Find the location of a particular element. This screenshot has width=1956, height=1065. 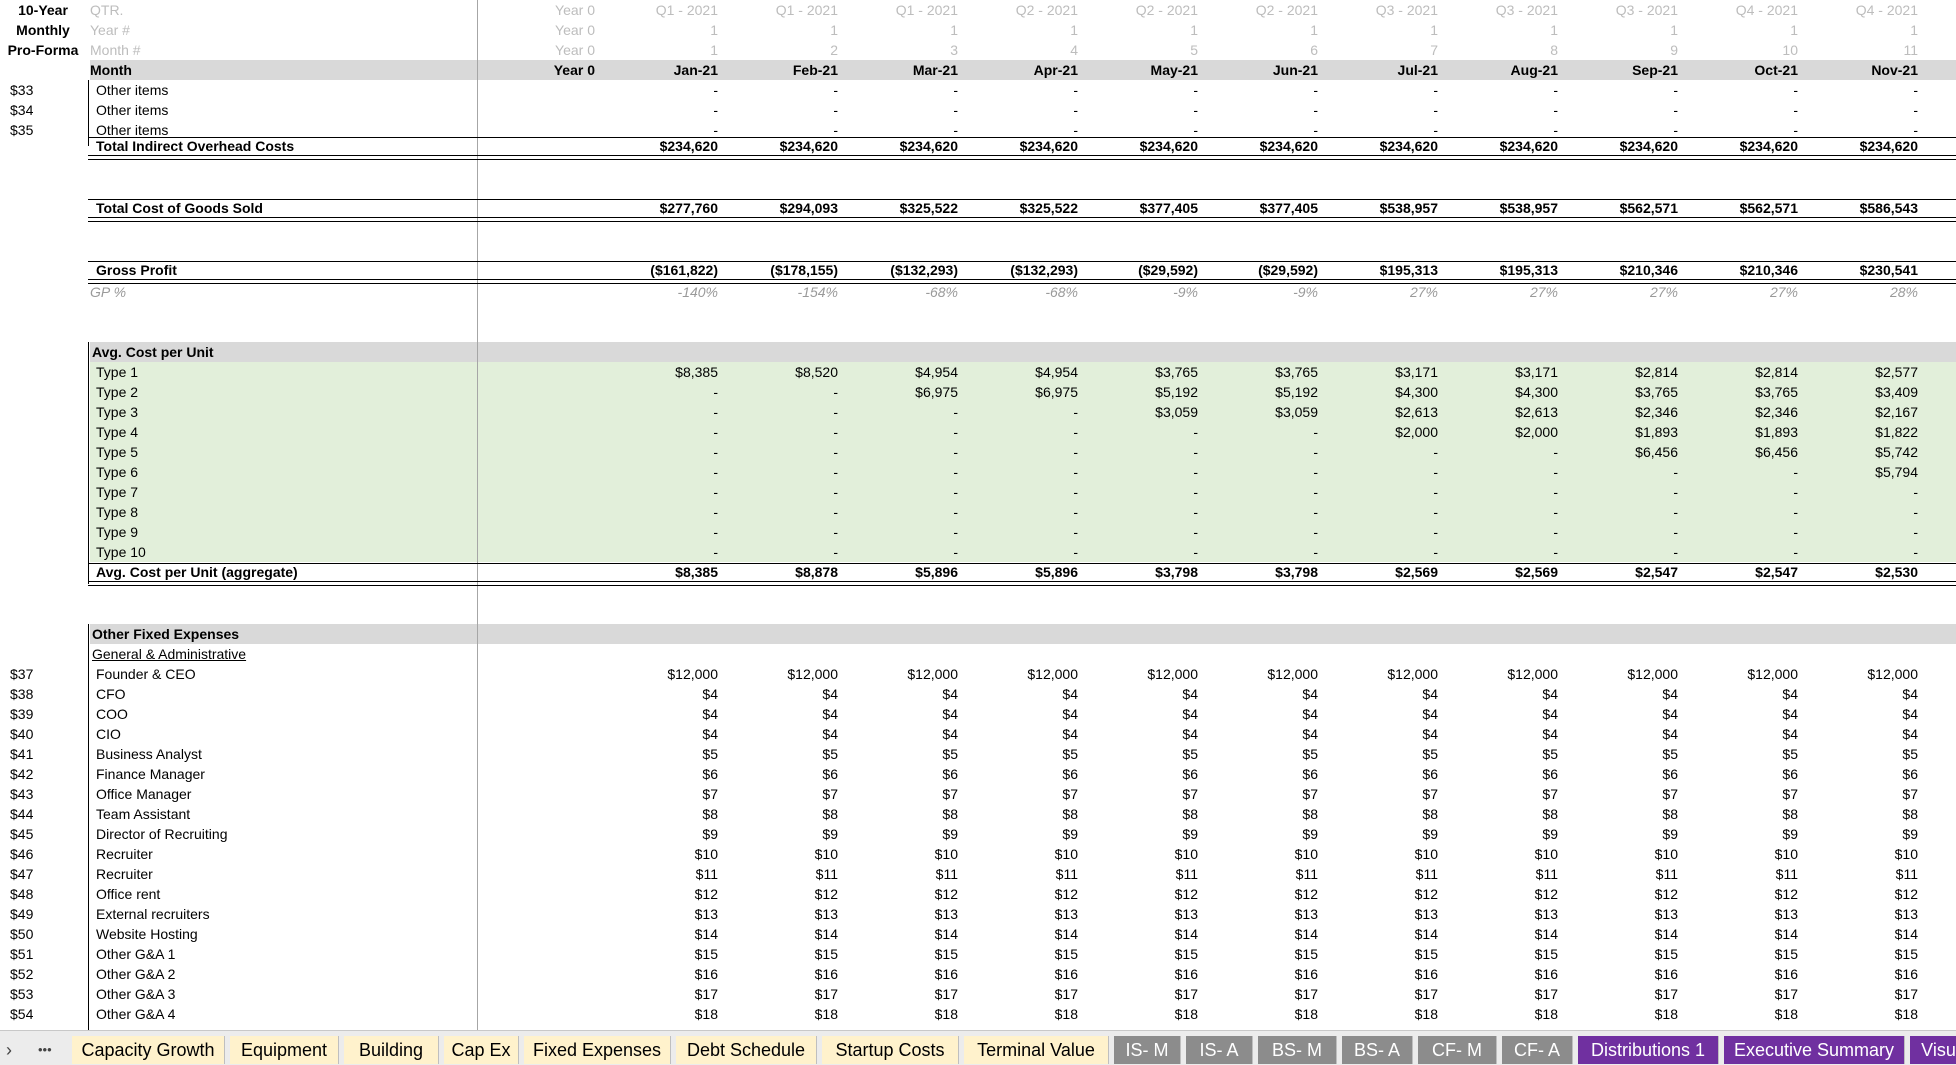

pro-forma-title-line: Pro-Forma is located at coordinates (43, 50).